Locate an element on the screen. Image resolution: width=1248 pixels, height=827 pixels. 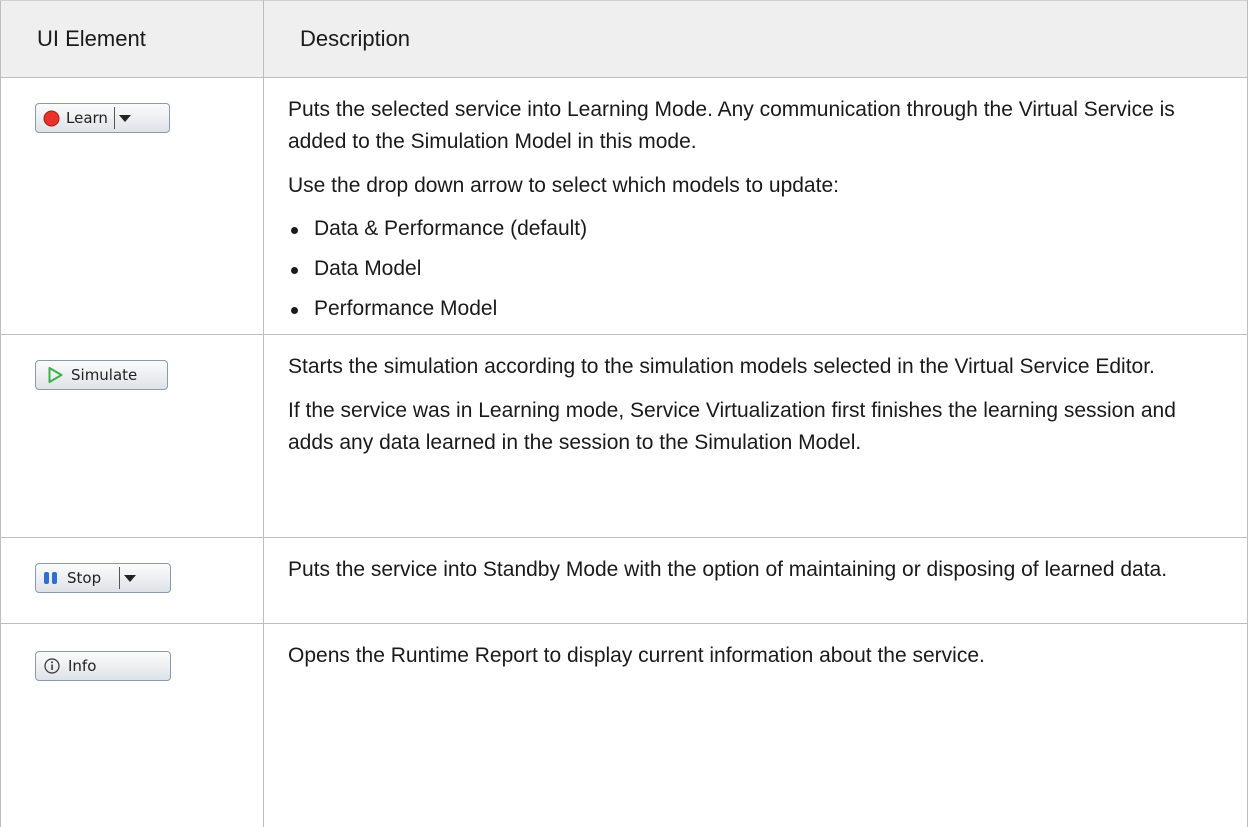
column-header-description: Description is located at coordinates (755, 39).